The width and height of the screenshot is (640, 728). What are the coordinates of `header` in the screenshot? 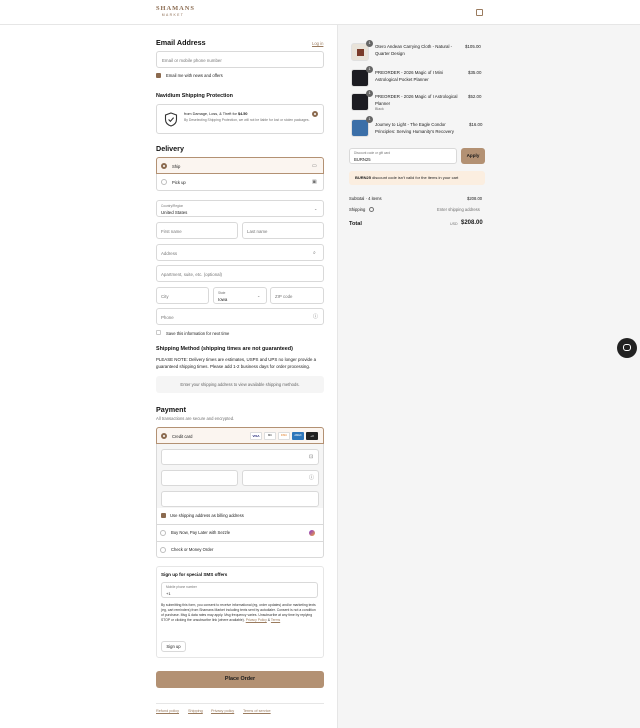 It's located at (320, 12).